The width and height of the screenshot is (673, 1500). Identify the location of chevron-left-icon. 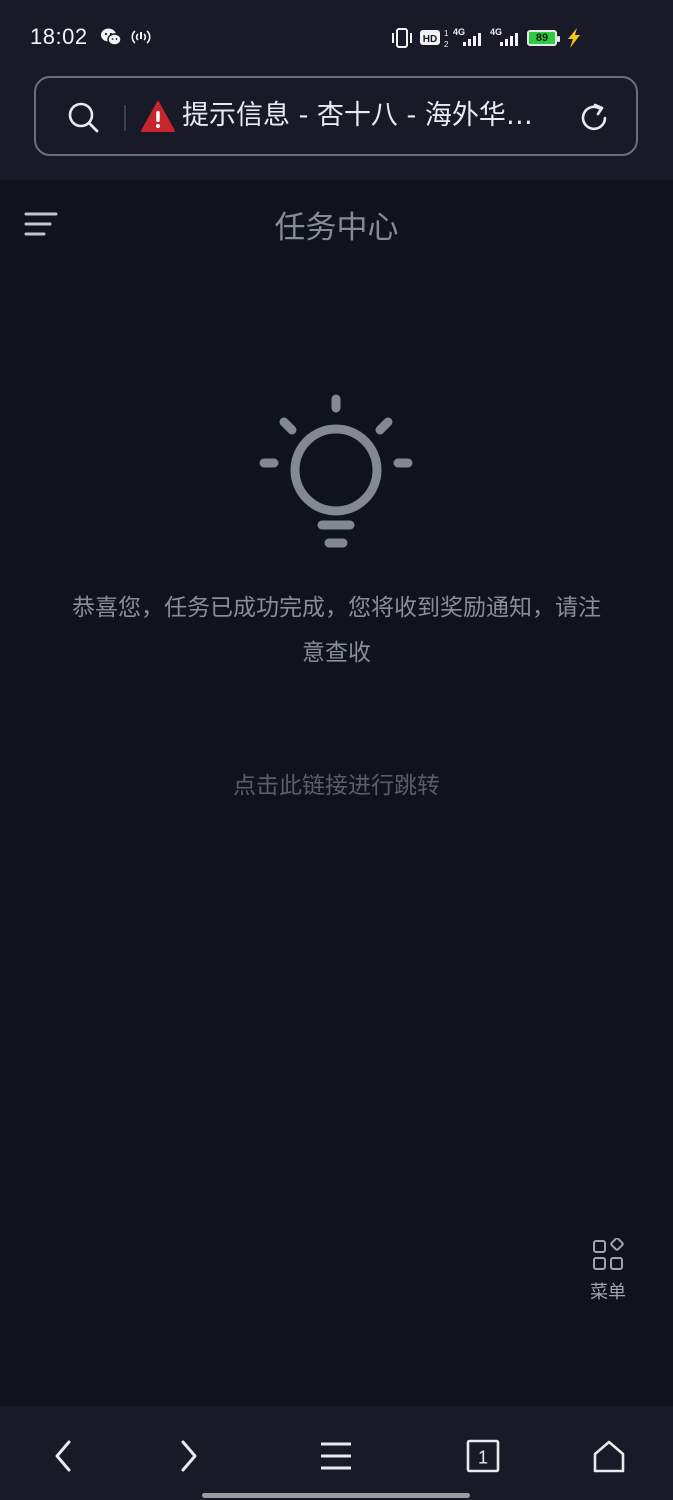
(63, 1456).